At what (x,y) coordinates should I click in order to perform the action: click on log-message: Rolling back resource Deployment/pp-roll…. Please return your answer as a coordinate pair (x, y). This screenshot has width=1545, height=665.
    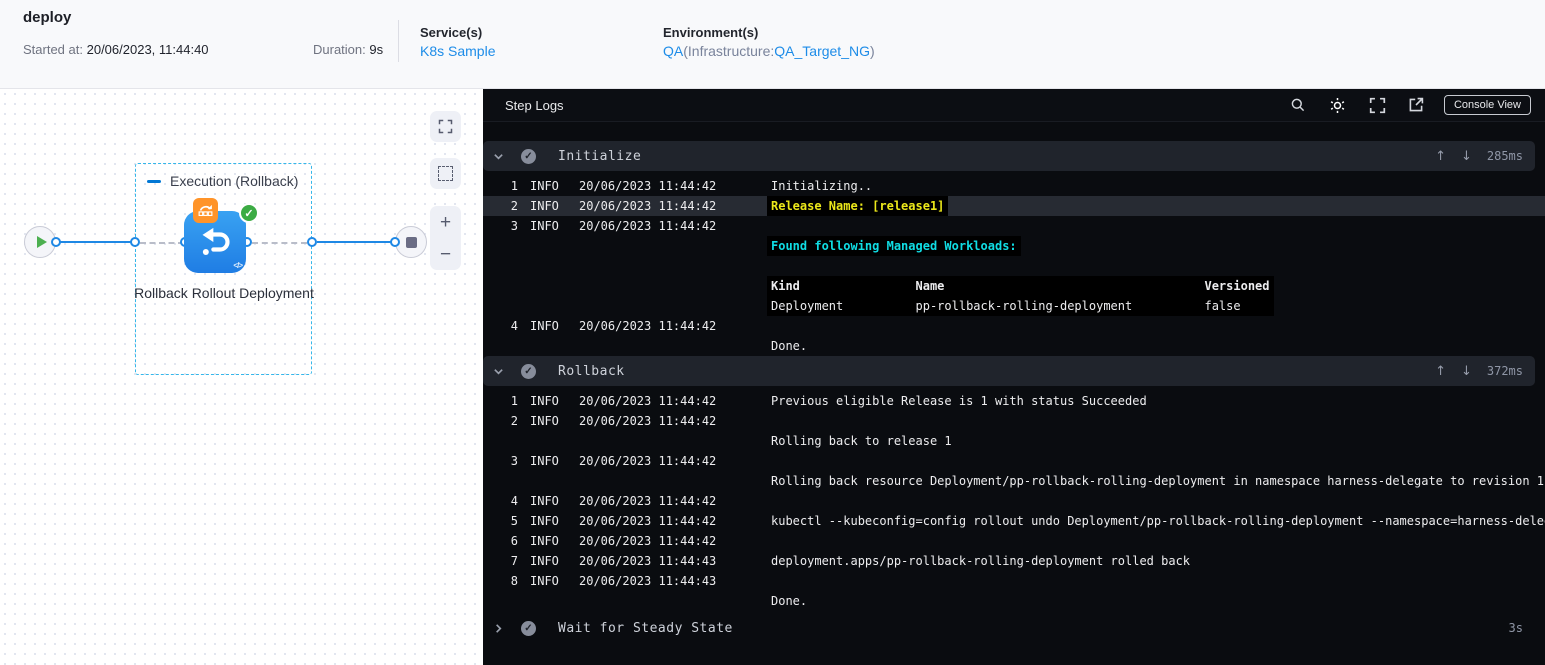
    Looking at the image, I should click on (1158, 481).